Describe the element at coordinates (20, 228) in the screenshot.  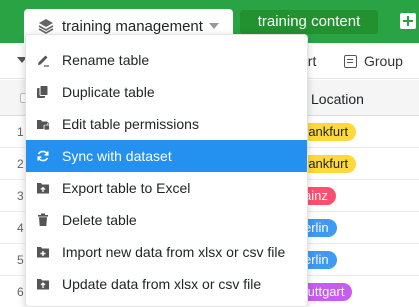
I see `row-number: 4` at that location.